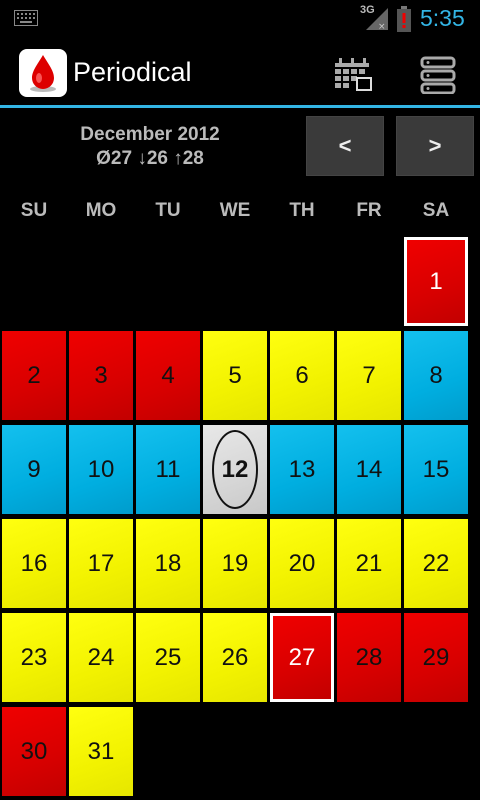 The image size is (480, 800). I want to click on previous-month-button: <, so click(345, 146).